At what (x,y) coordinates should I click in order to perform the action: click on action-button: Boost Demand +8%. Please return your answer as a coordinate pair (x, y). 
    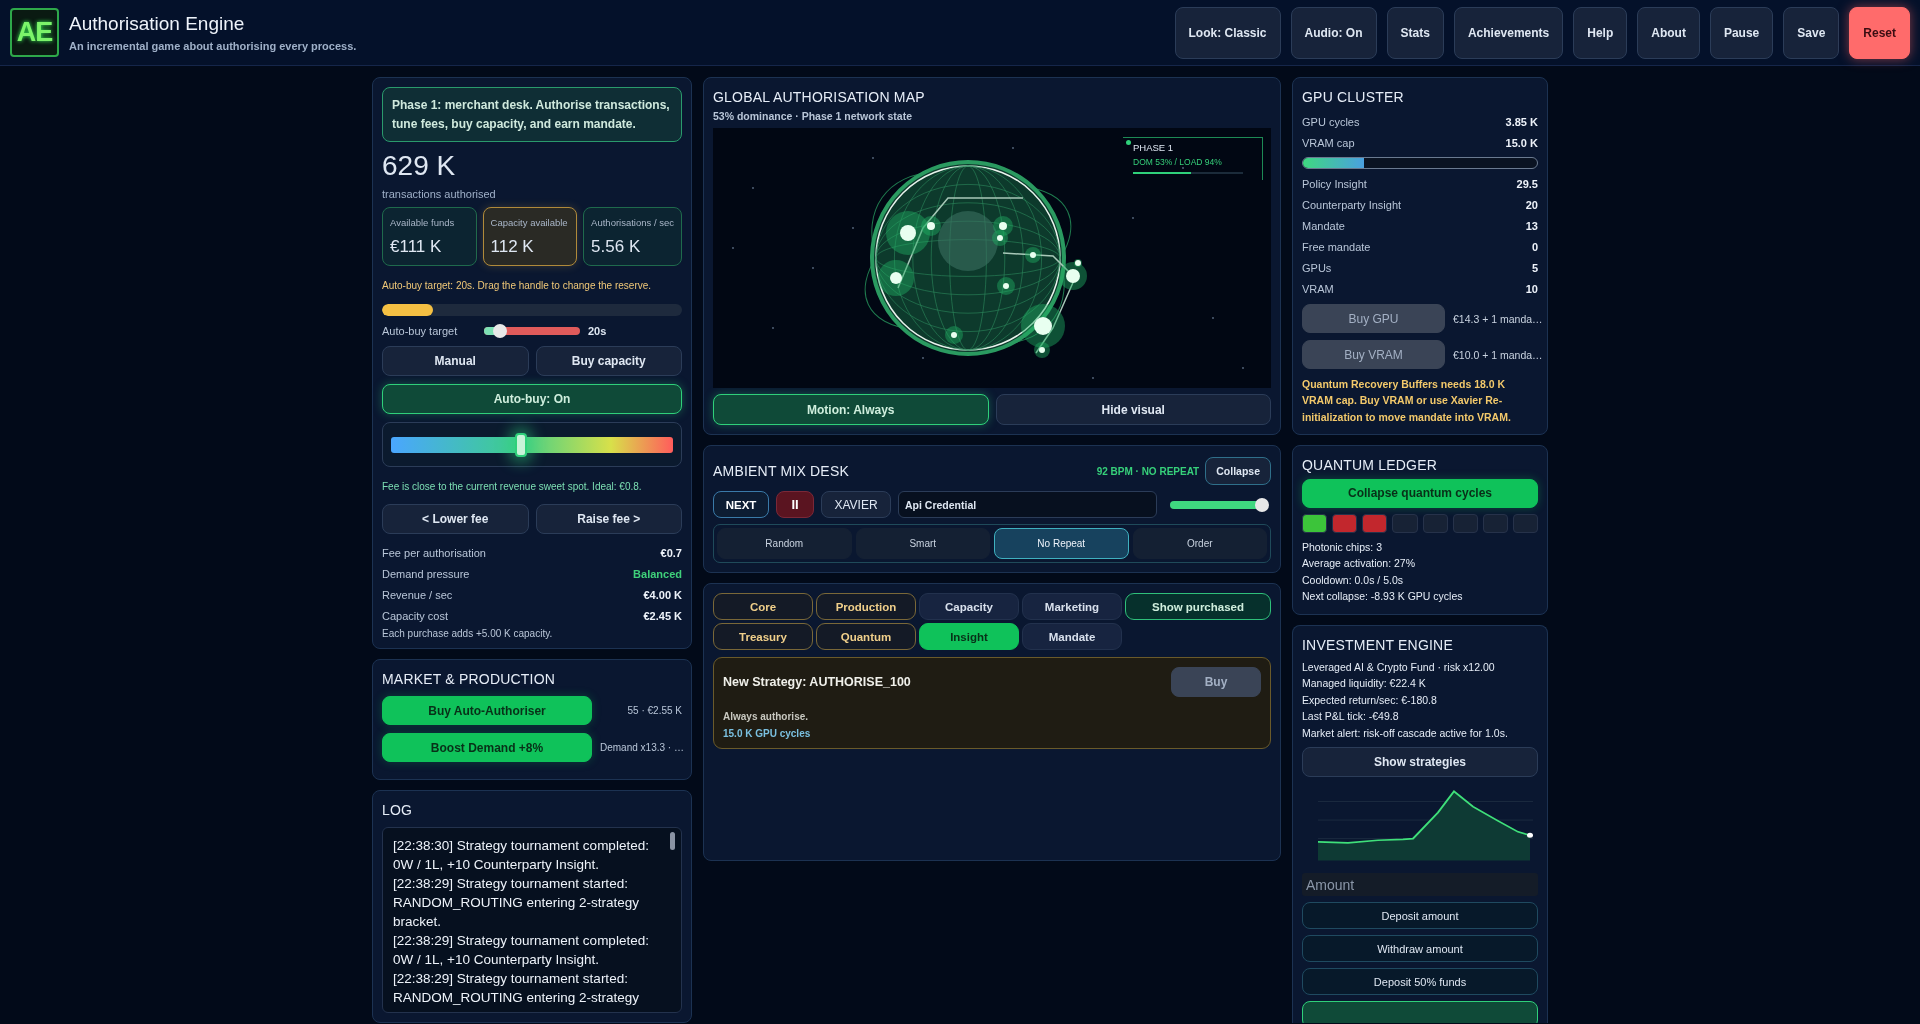
    Looking at the image, I should click on (487, 748).